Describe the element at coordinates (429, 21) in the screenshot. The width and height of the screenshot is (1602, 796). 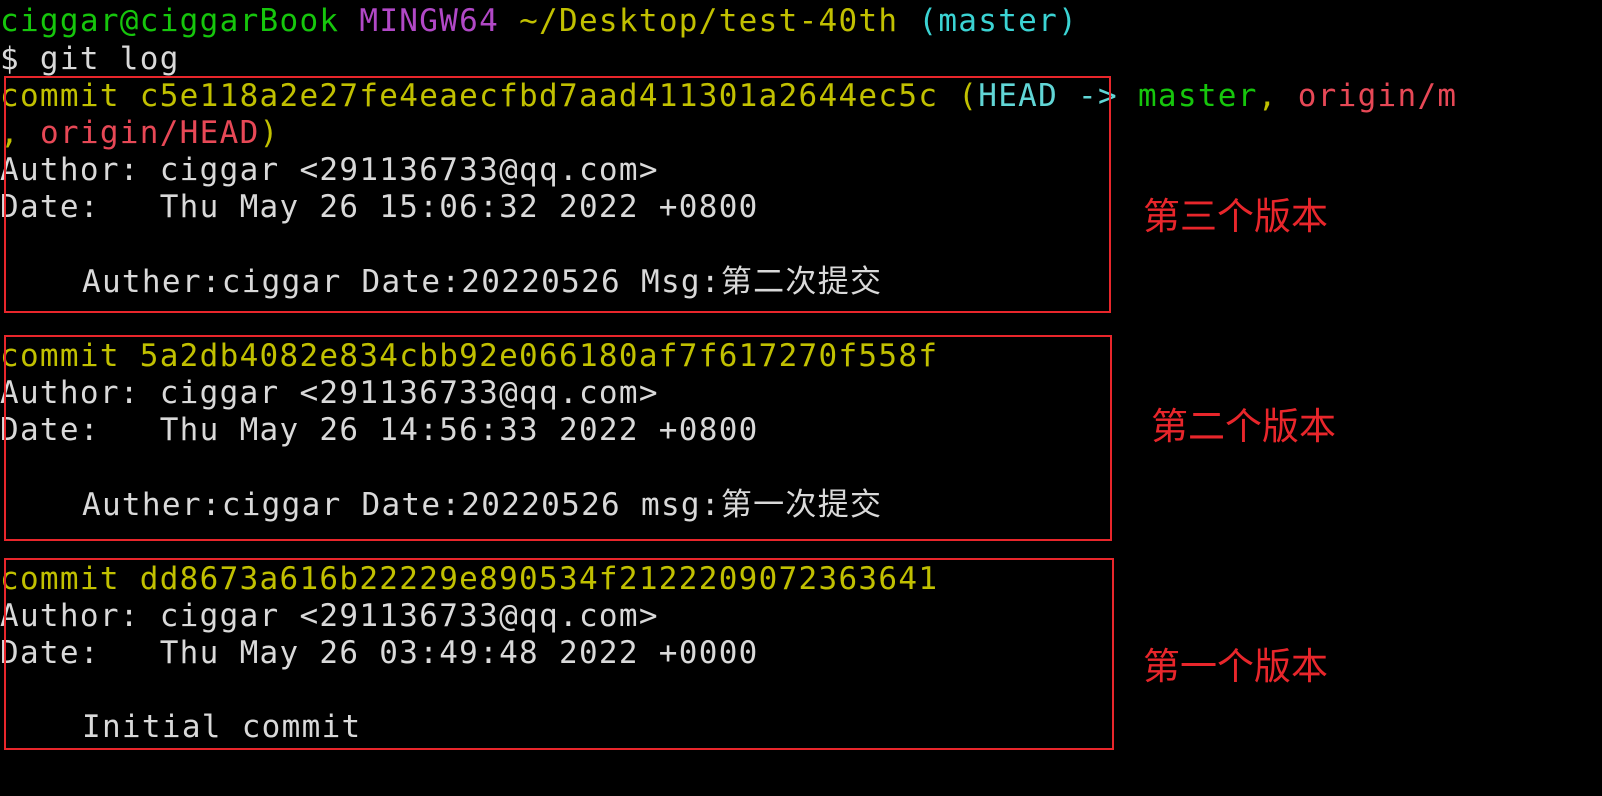
I see `prompt-shell: MINGW64` at that location.